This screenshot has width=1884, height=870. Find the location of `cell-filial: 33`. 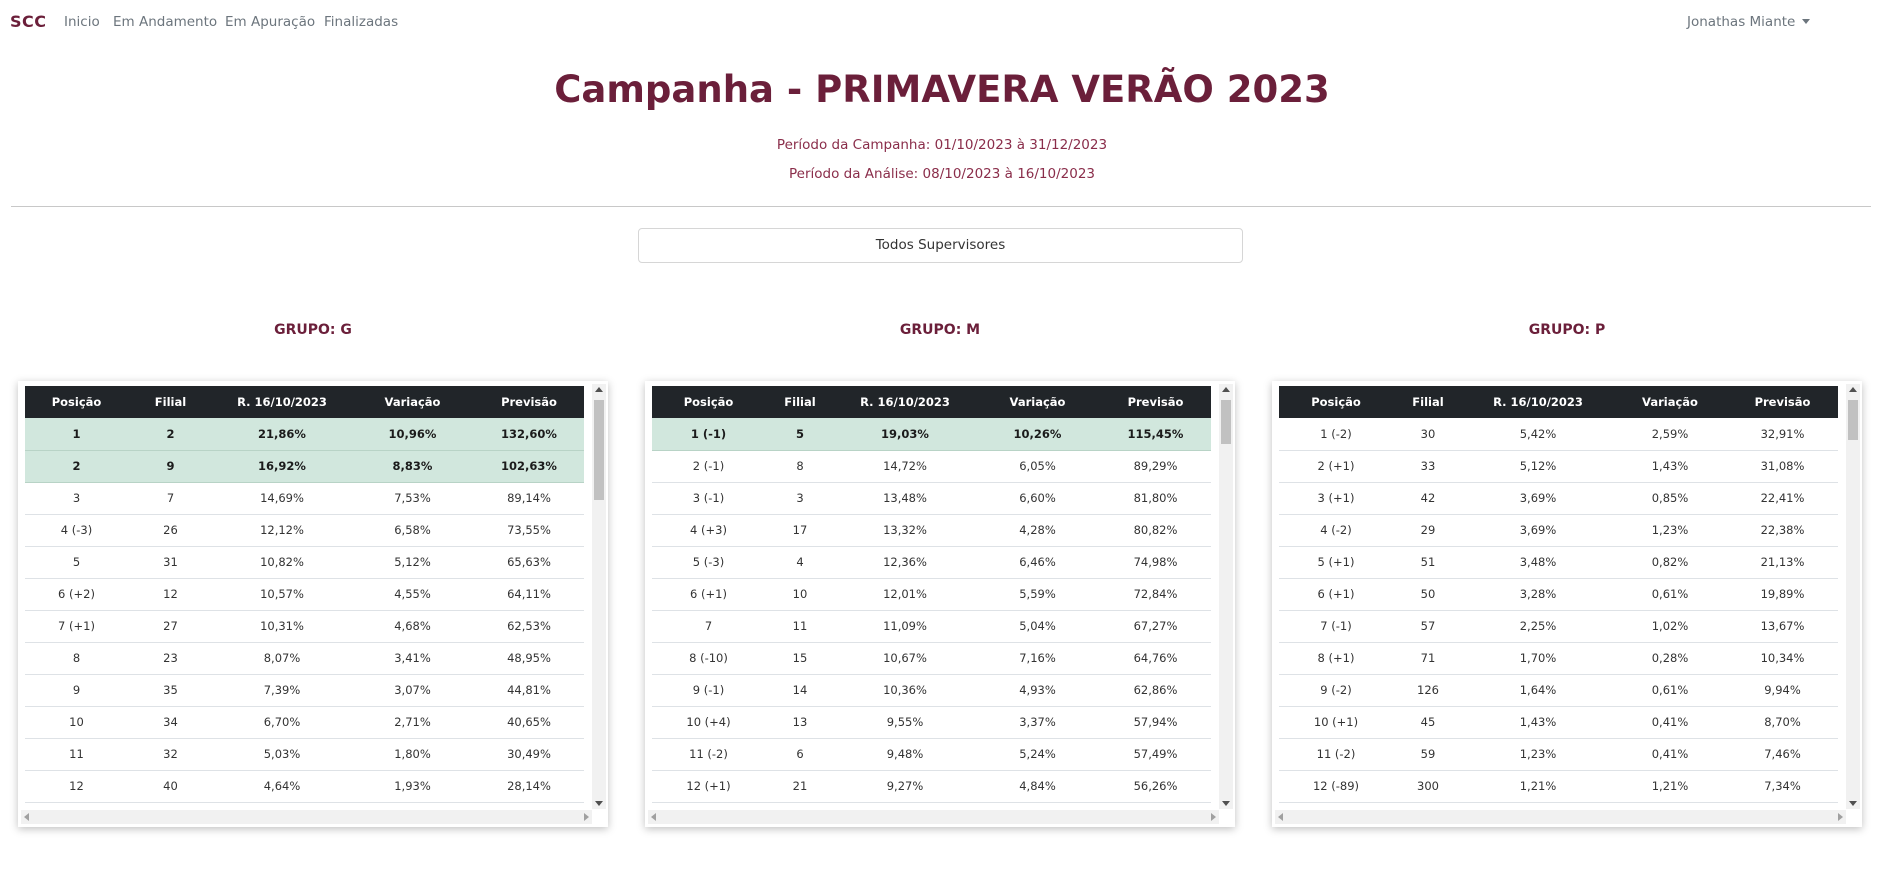

cell-filial: 33 is located at coordinates (1428, 466).